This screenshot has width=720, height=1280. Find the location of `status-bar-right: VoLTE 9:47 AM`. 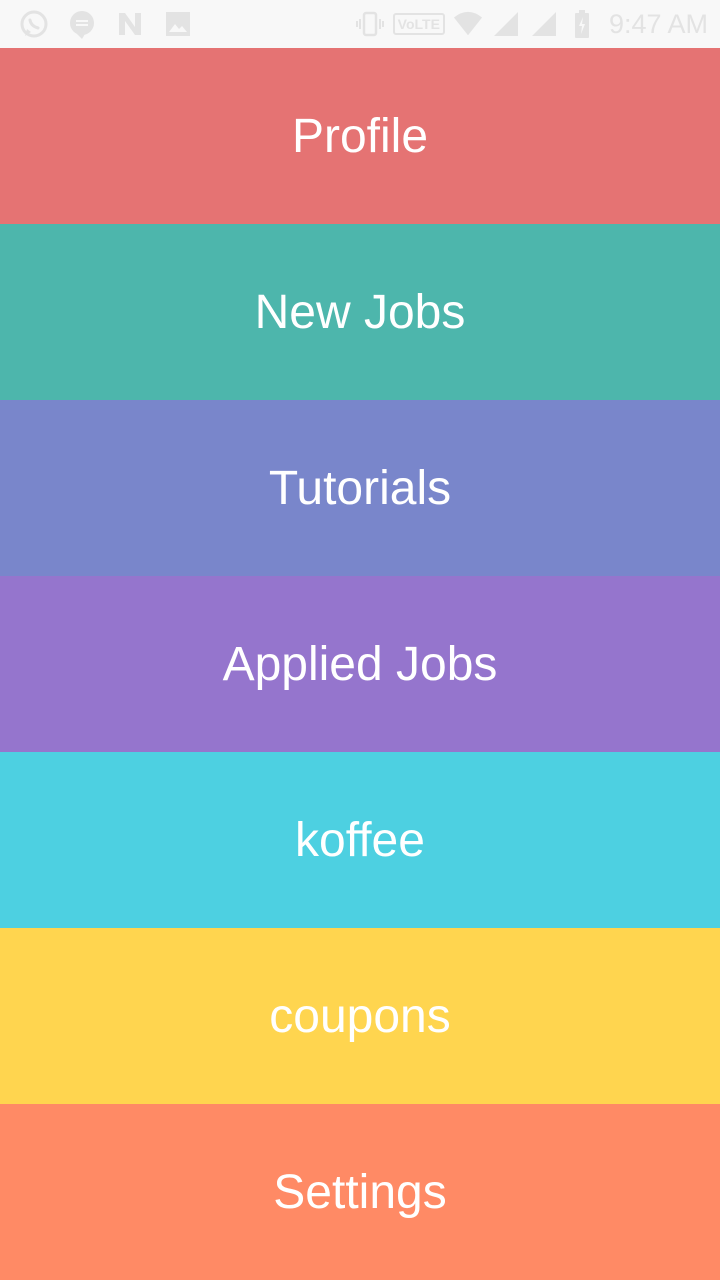

status-bar-right: VoLTE 9:47 AM is located at coordinates (531, 24).